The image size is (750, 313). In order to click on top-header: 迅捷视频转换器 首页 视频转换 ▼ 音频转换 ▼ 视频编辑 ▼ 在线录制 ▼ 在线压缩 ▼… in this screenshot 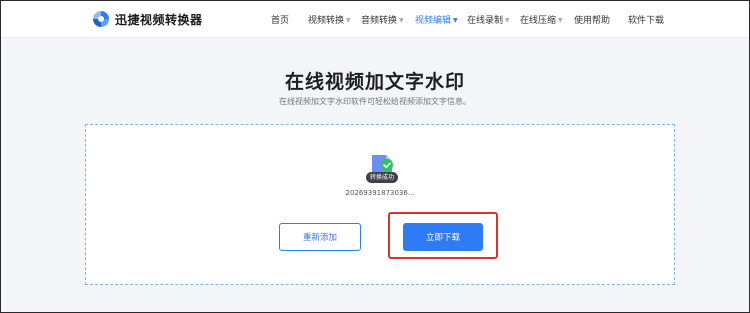, I will do `click(375, 19)`.